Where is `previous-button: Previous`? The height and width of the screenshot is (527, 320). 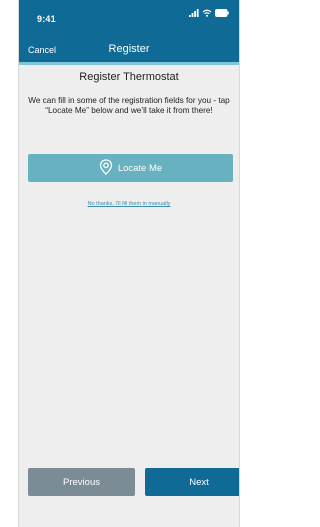 previous-button: Previous is located at coordinates (81, 482).